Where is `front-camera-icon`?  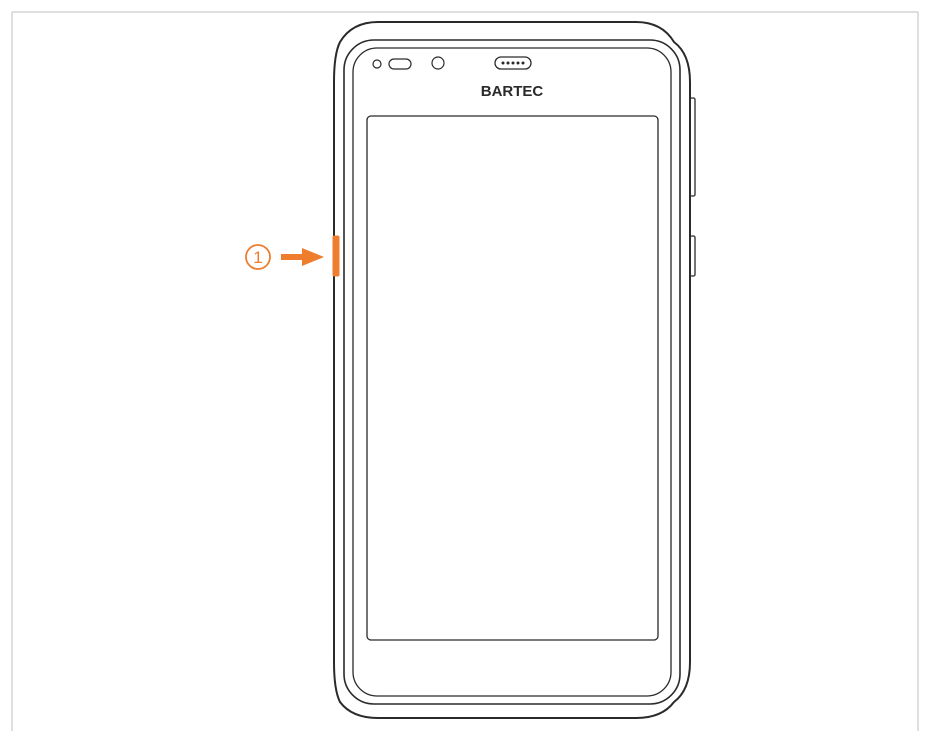
front-camera-icon is located at coordinates (438, 63).